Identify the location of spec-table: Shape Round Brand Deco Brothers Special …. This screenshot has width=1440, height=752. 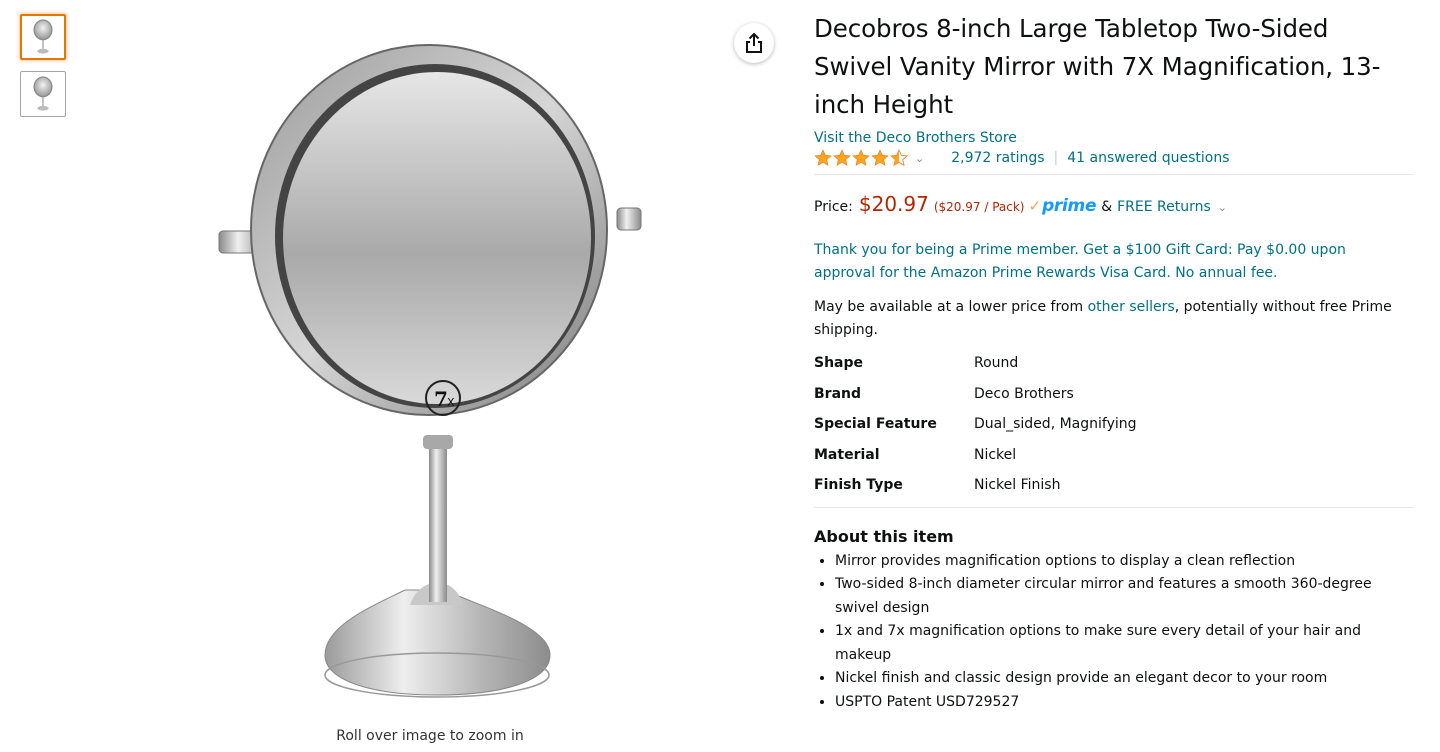
(975, 424).